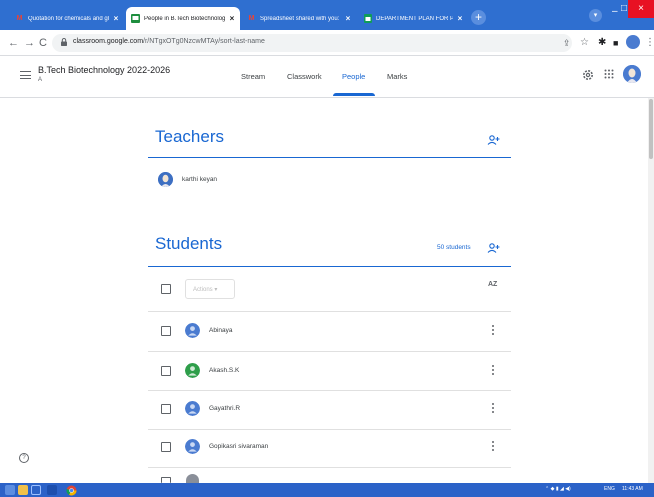 The width and height of the screenshot is (654, 497). I want to click on class-section: A, so click(40, 80).